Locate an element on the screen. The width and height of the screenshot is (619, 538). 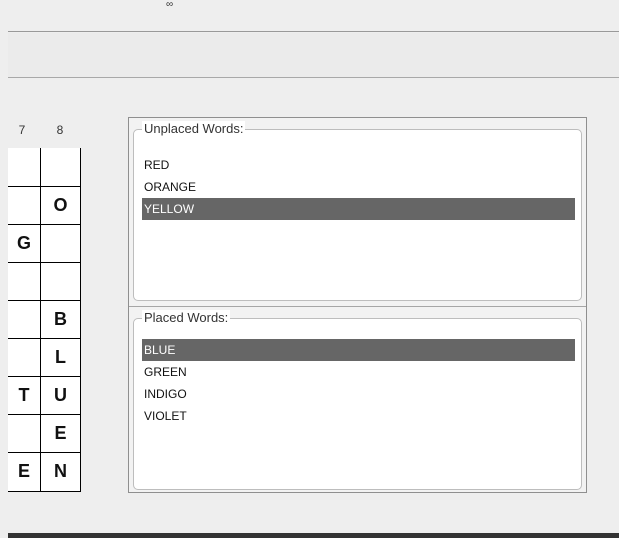
puzzle-grid: OGBLTUEEN is located at coordinates (44, 320).